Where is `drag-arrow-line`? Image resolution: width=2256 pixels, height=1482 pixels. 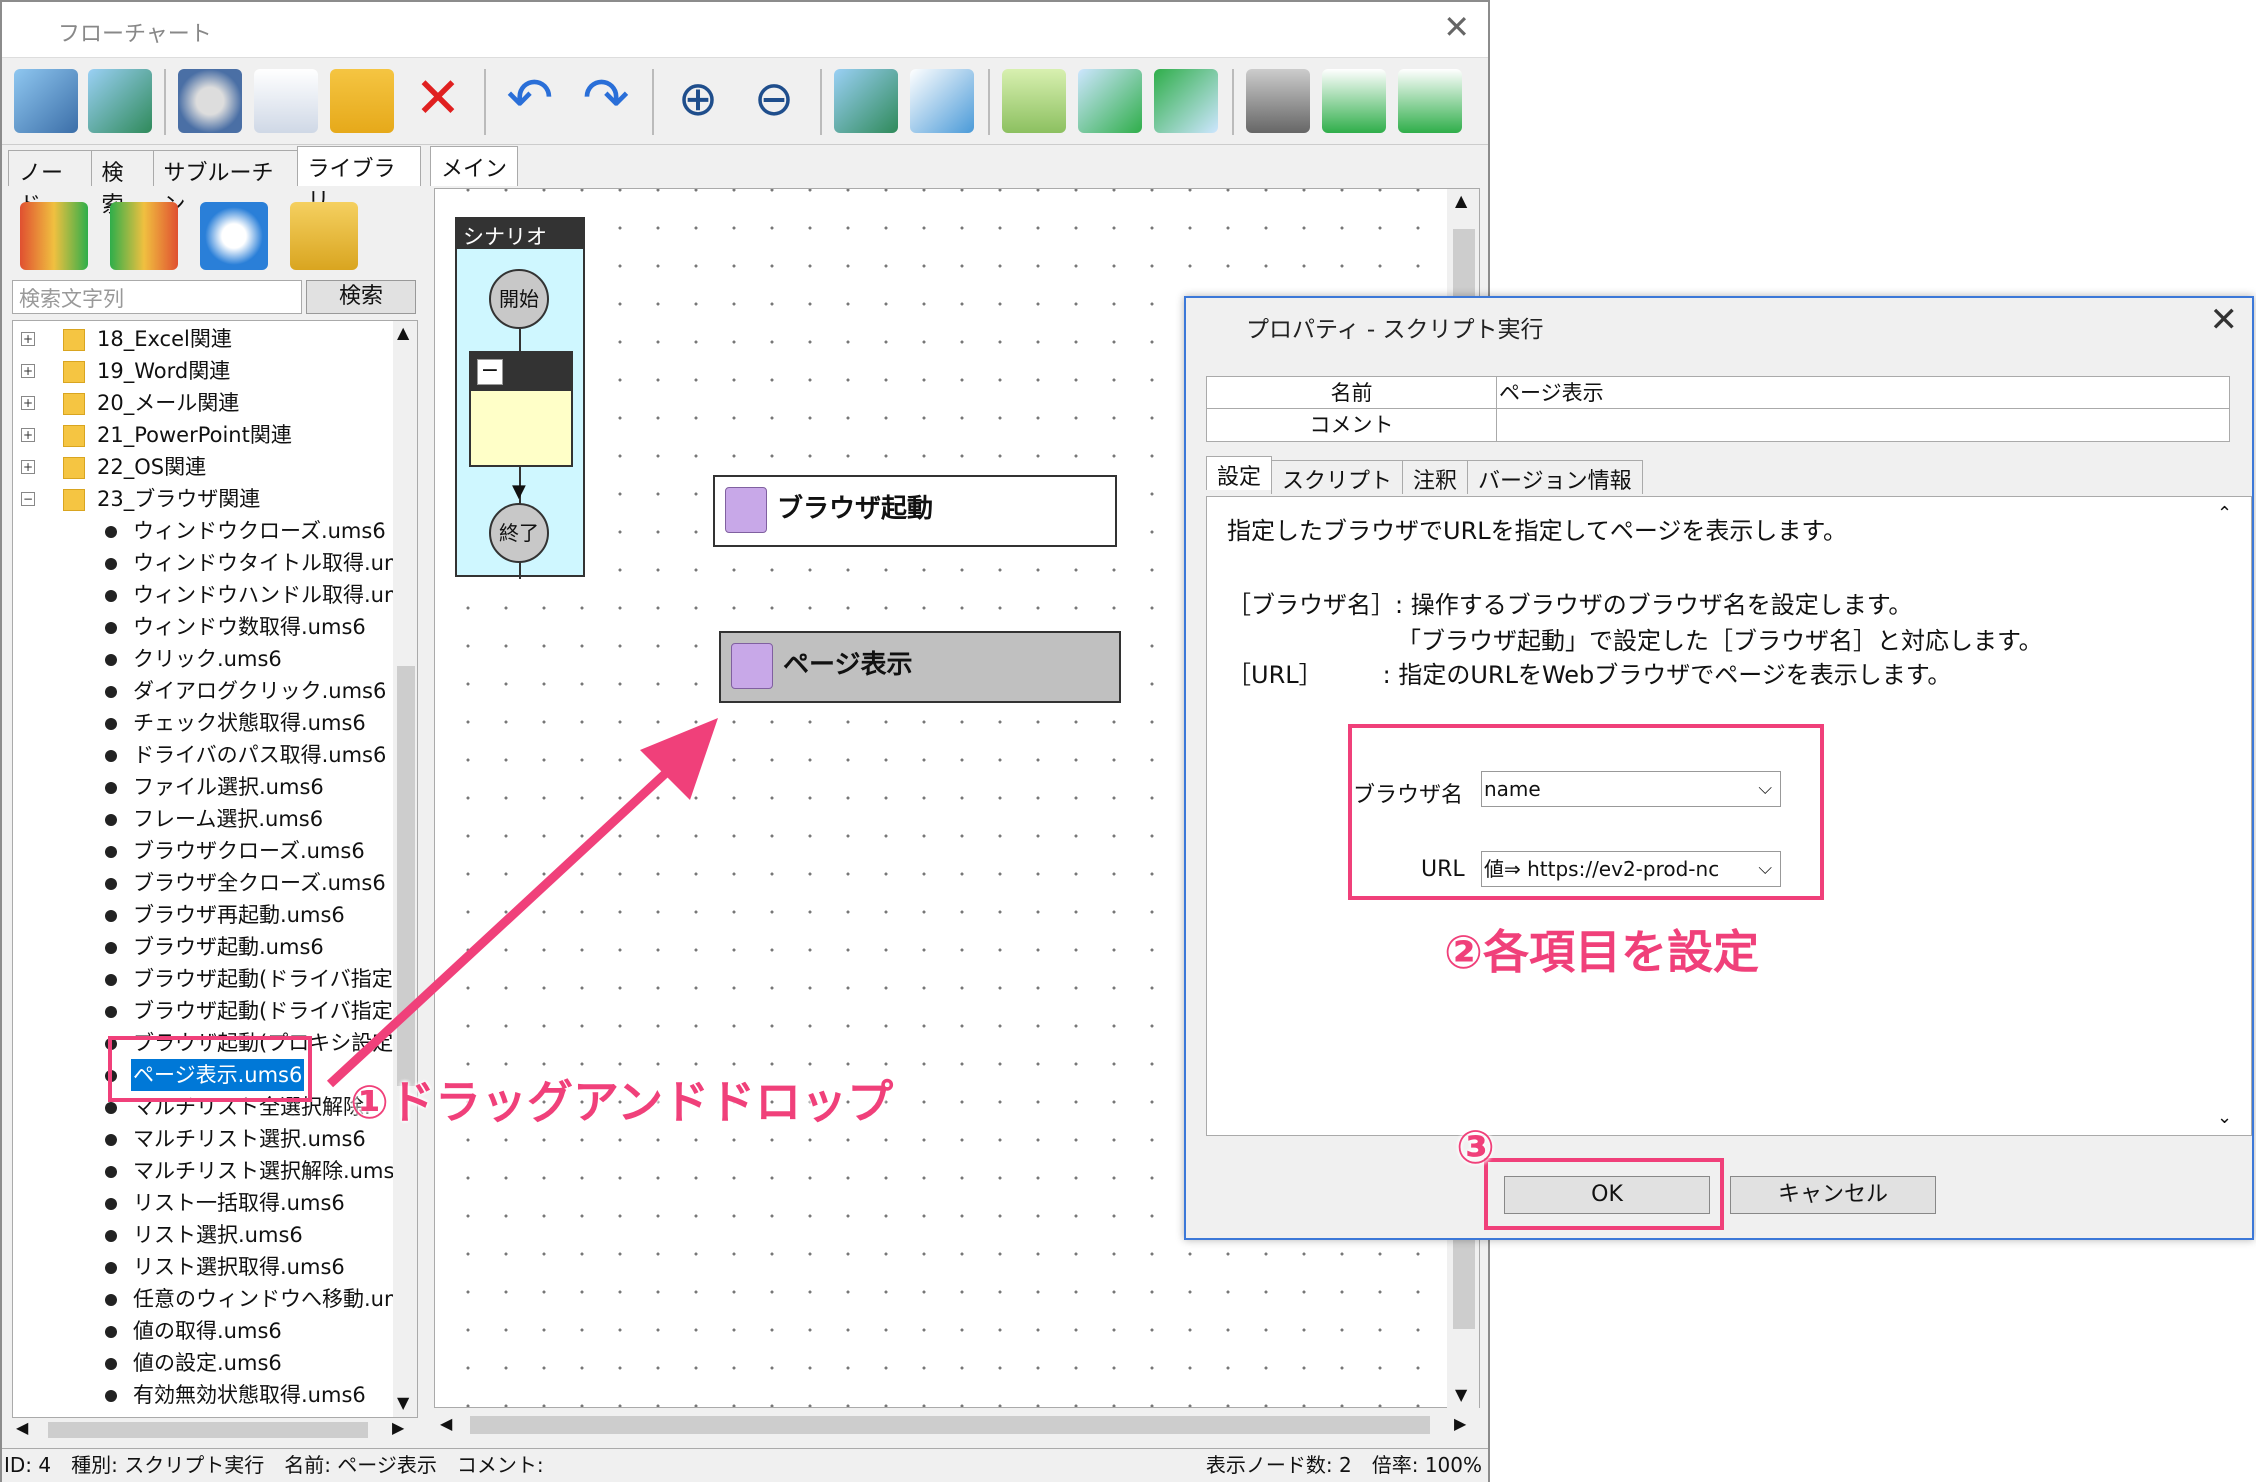 drag-arrow-line is located at coordinates (505, 922).